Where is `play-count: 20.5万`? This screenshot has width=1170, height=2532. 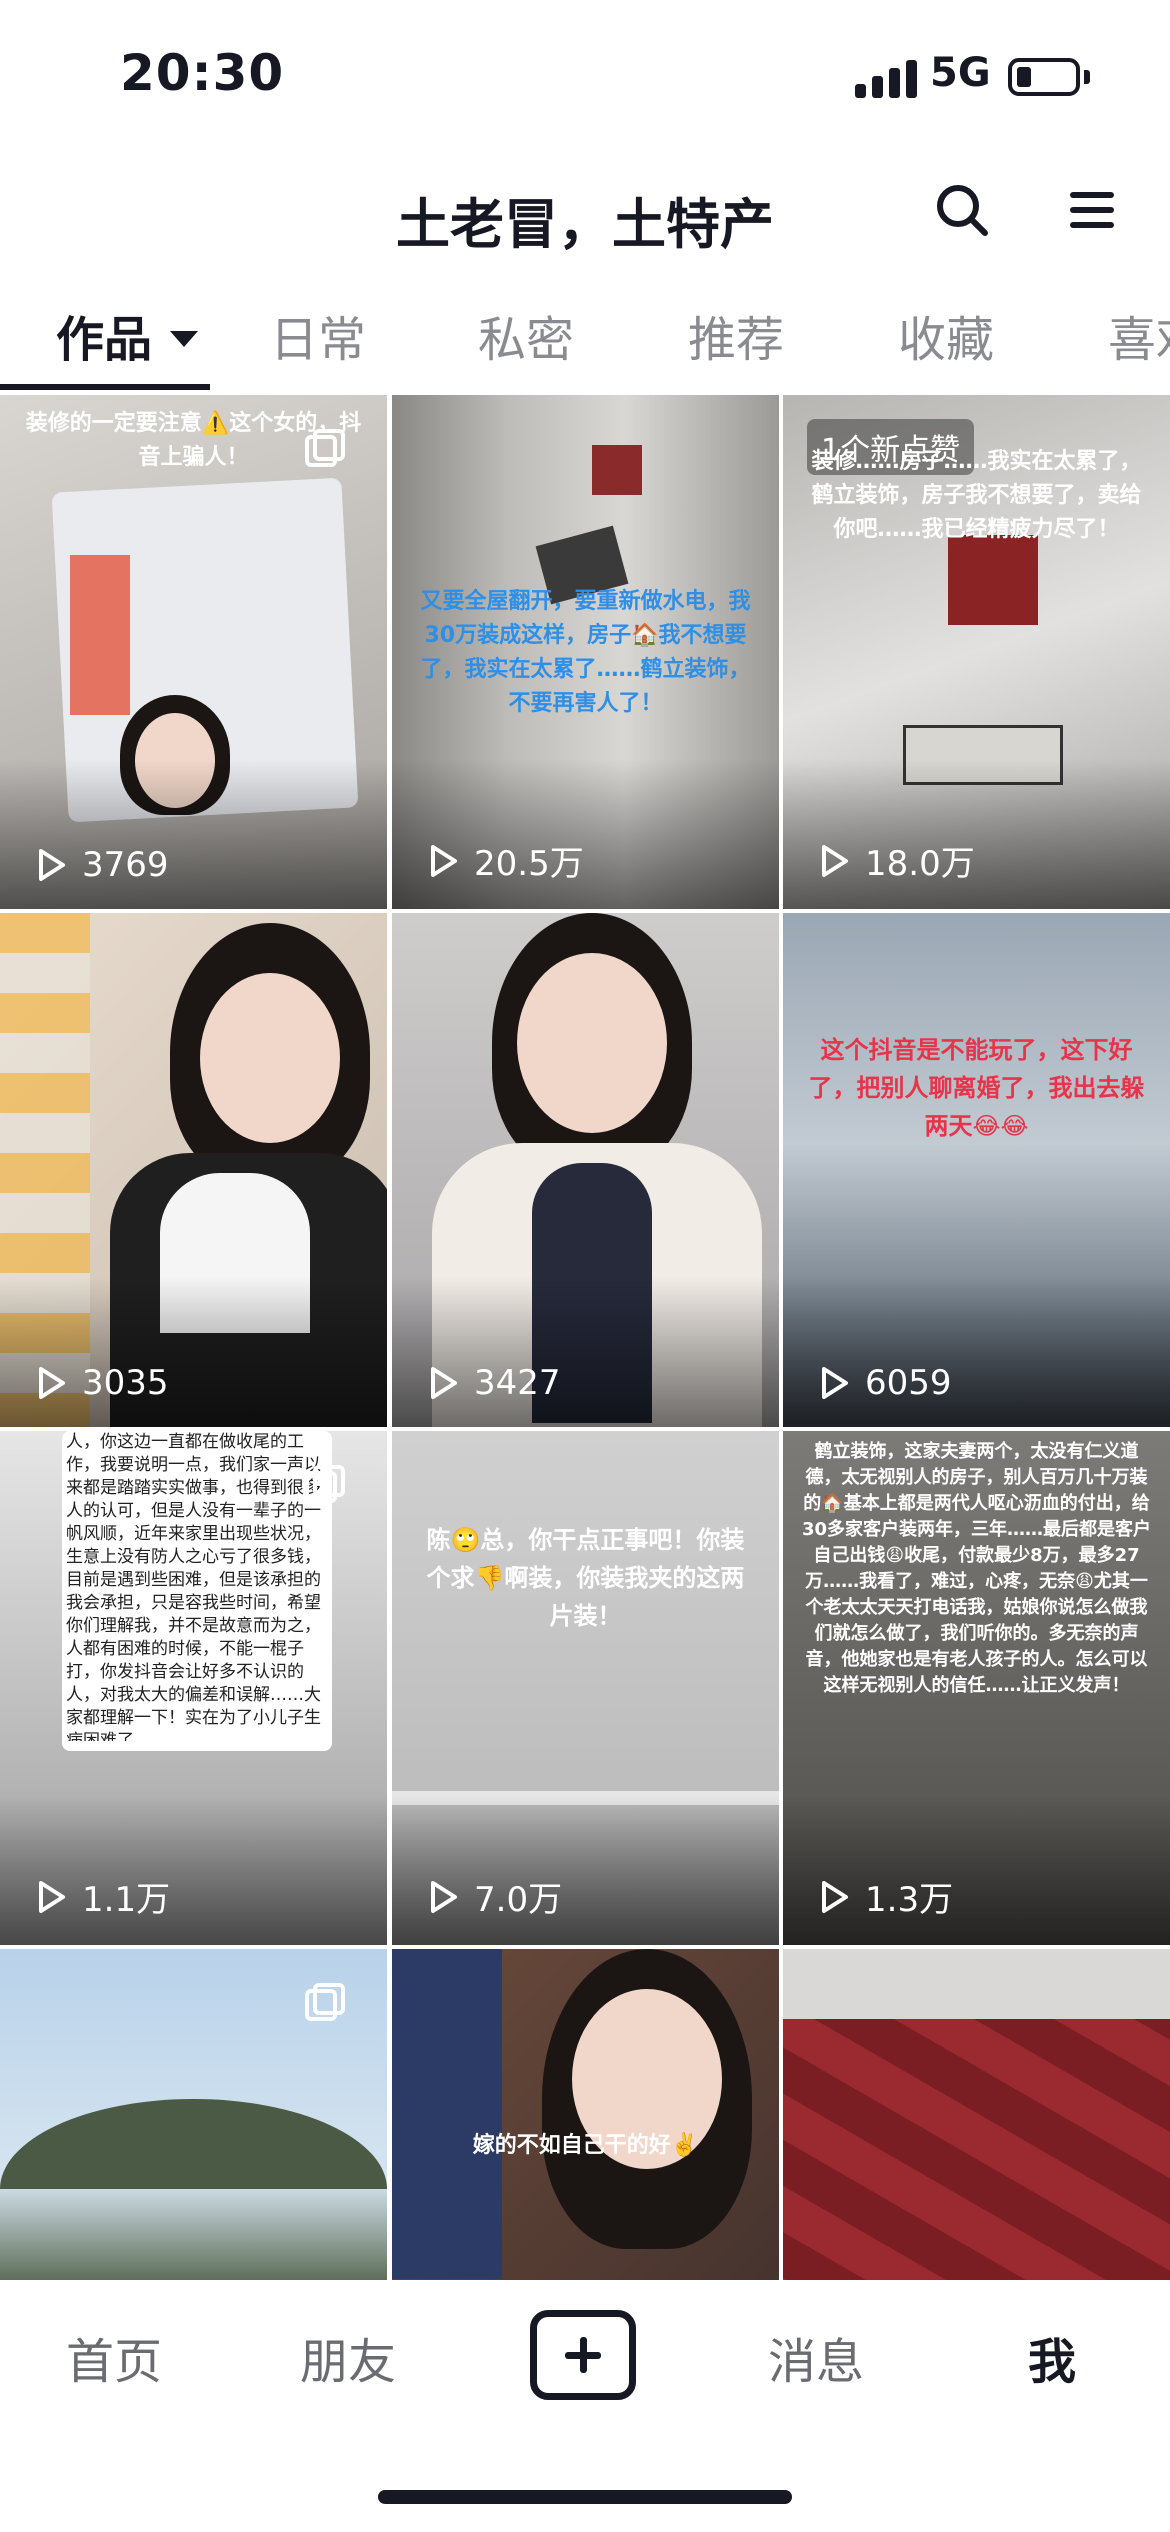 play-count: 20.5万 is located at coordinates (503, 860).